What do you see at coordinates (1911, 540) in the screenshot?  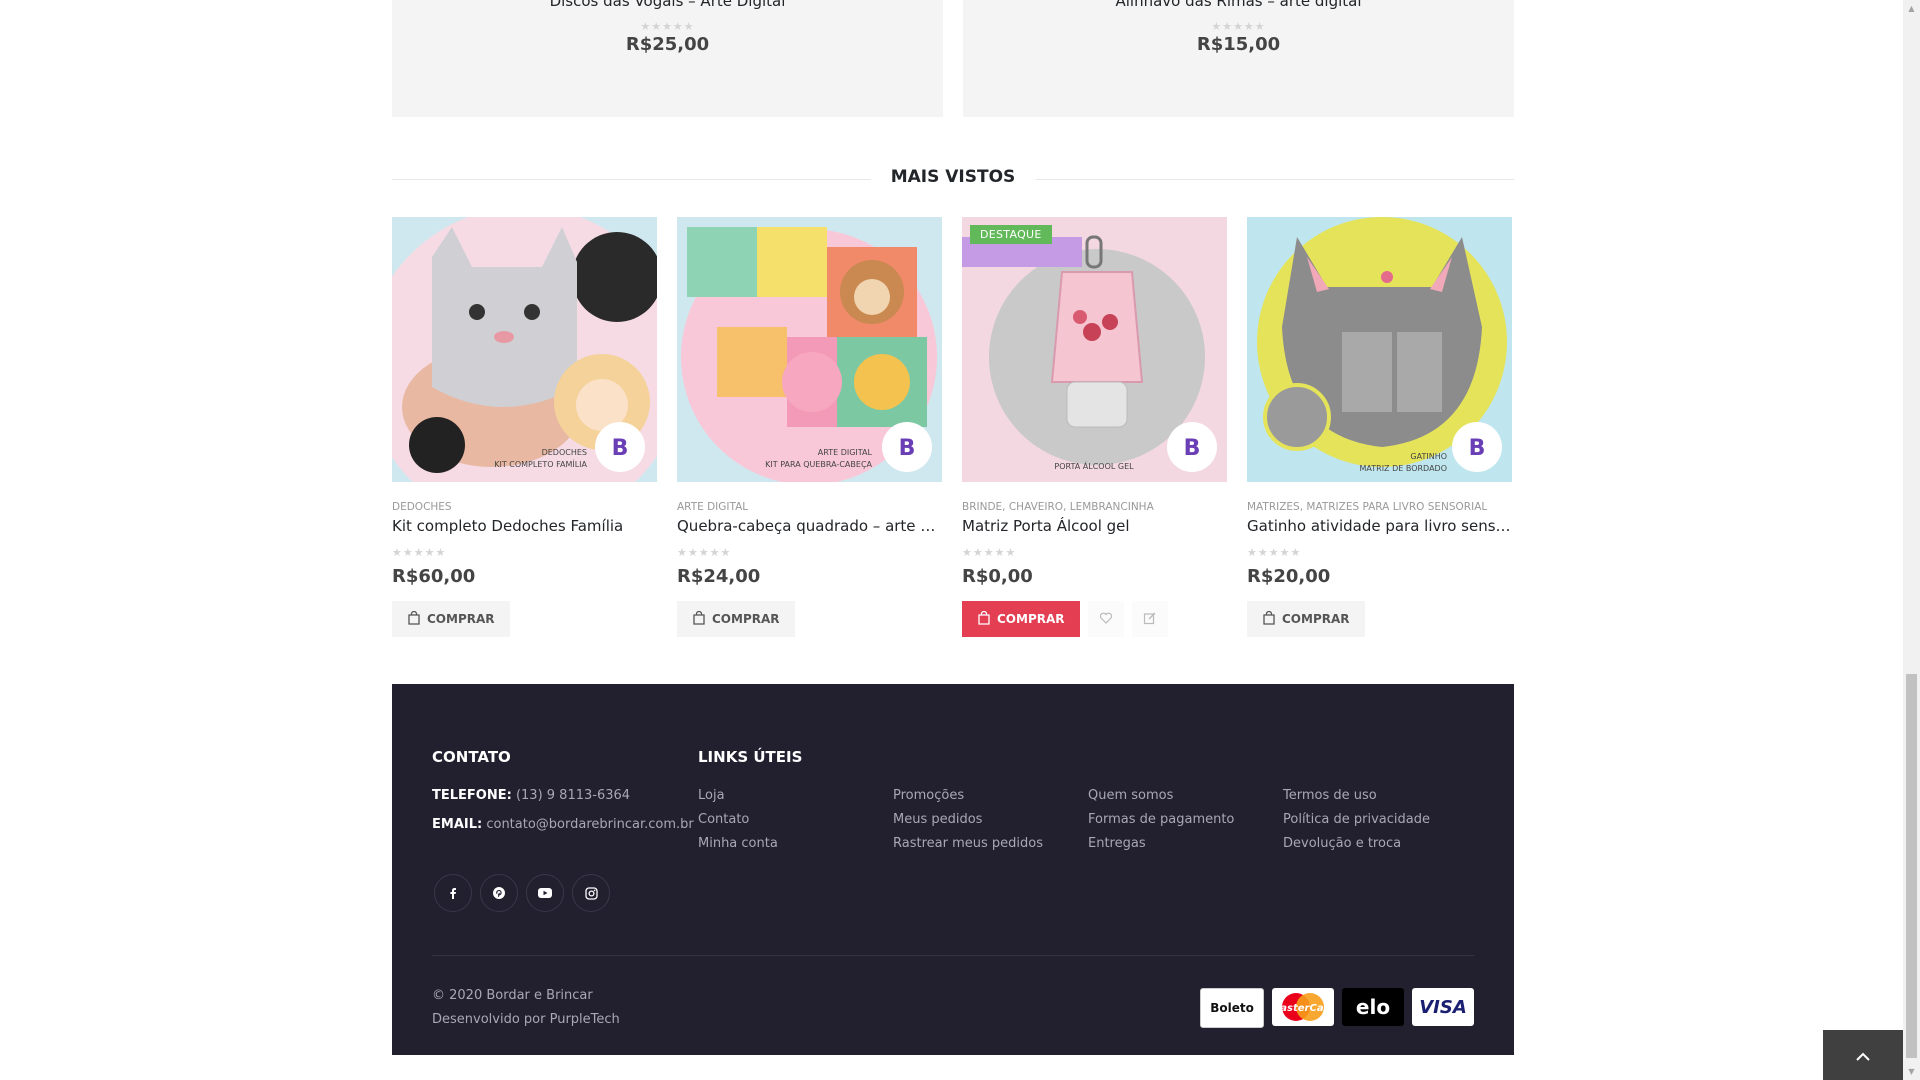 I see `scrollbar: ▲ ▼` at bounding box center [1911, 540].